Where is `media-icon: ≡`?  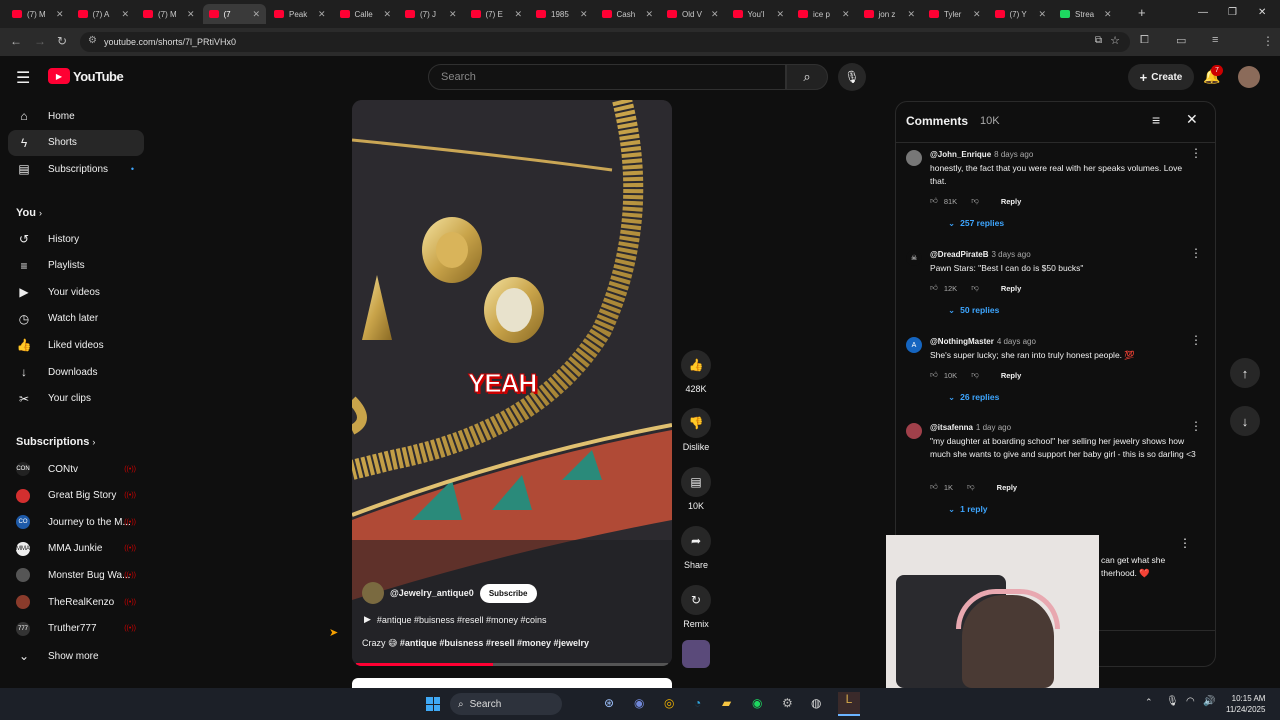 media-icon: ≡ is located at coordinates (1215, 40).